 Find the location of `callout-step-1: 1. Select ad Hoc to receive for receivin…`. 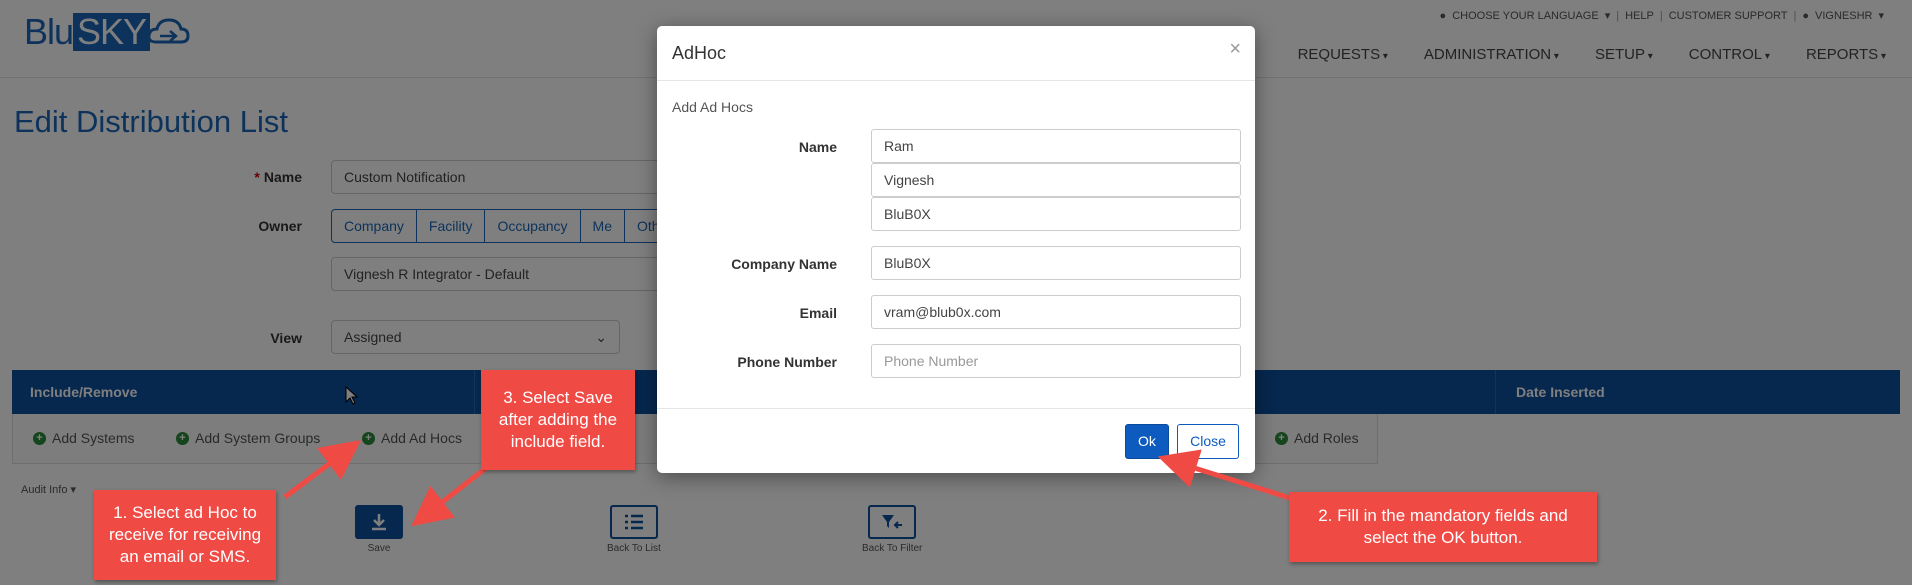

callout-step-1: 1. Select ad Hoc to receive for receivin… is located at coordinates (185, 535).